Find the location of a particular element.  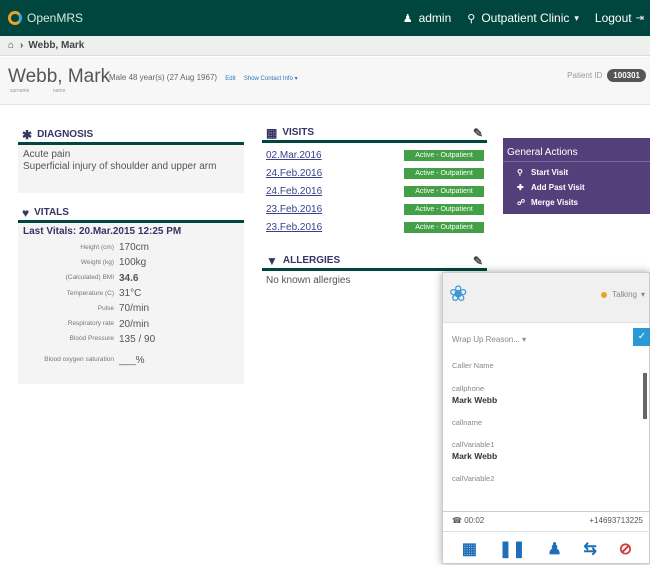

calendar-icon: ▦ is located at coordinates (272, 132).